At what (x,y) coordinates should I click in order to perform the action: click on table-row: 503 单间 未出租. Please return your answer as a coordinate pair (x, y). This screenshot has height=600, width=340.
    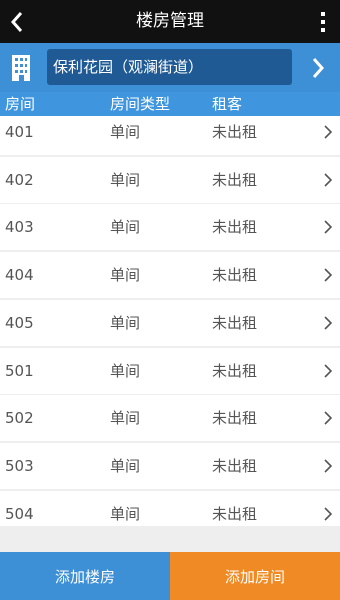
    Looking at the image, I should click on (170, 466).